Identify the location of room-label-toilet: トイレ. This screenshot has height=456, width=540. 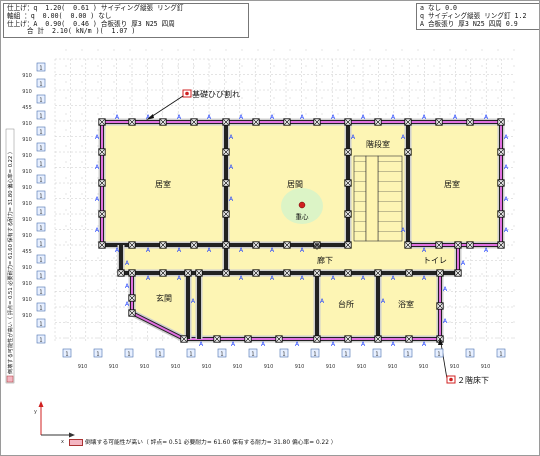
(435, 260).